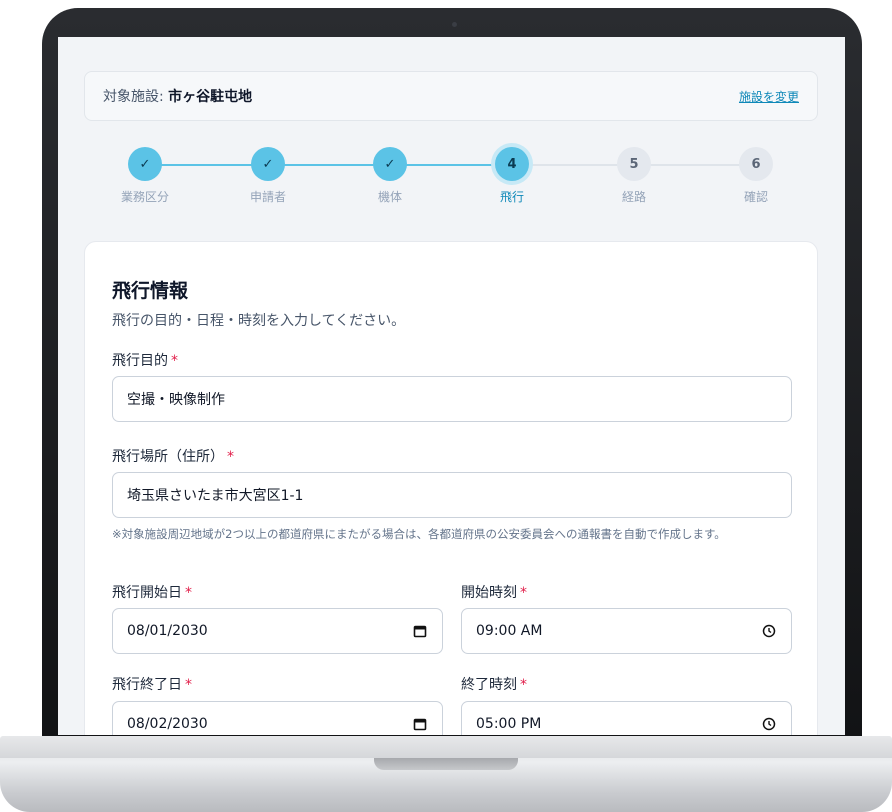  I want to click on end-date-value: 08/02/2030, so click(167, 724).